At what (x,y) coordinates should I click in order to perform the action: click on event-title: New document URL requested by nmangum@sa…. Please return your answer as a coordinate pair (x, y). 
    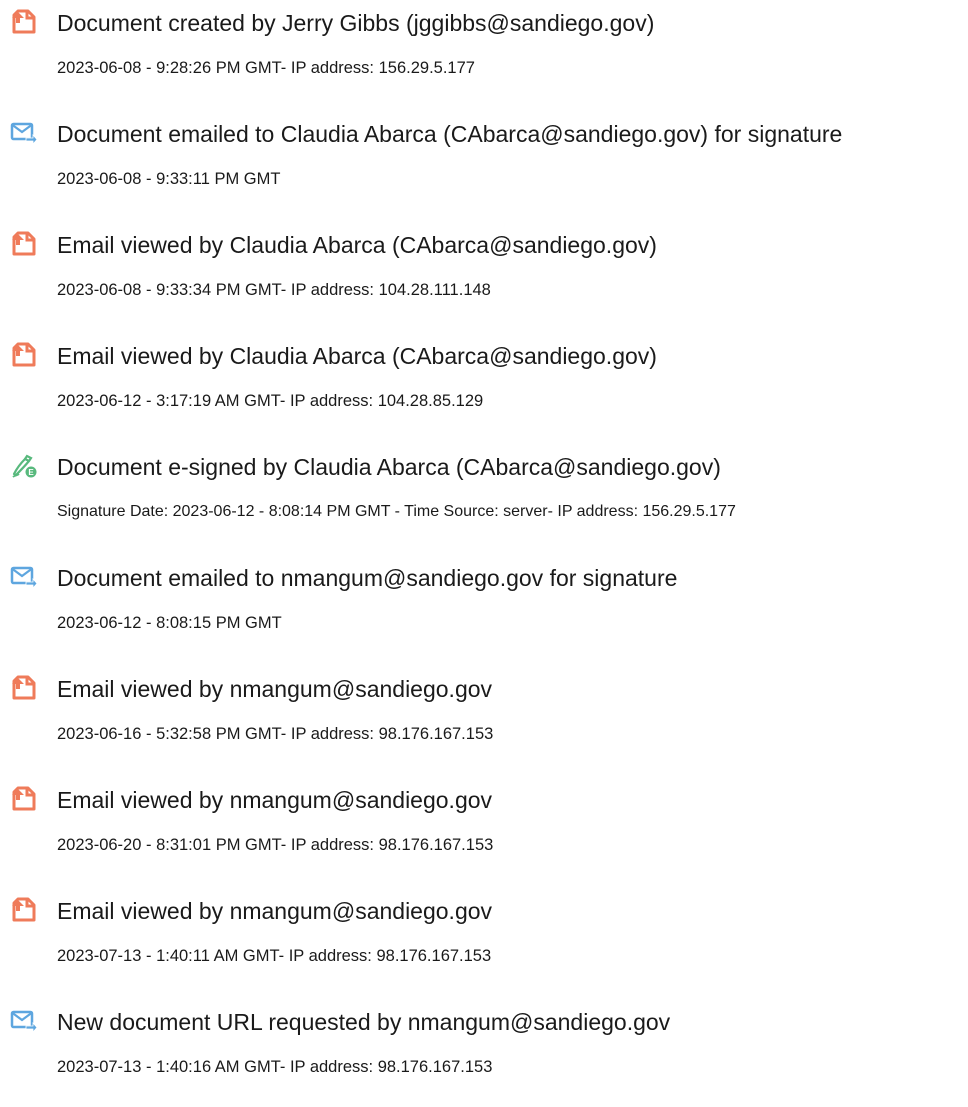
    Looking at the image, I should click on (364, 1022).